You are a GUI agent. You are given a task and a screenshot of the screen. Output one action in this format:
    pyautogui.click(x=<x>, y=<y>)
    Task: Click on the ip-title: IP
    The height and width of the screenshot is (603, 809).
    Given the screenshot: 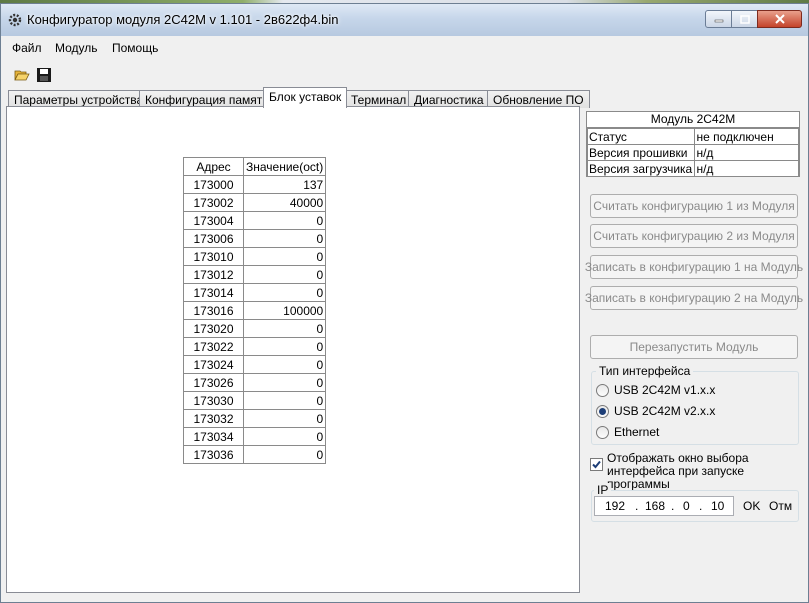 What is the action you would take?
    pyautogui.click(x=603, y=490)
    